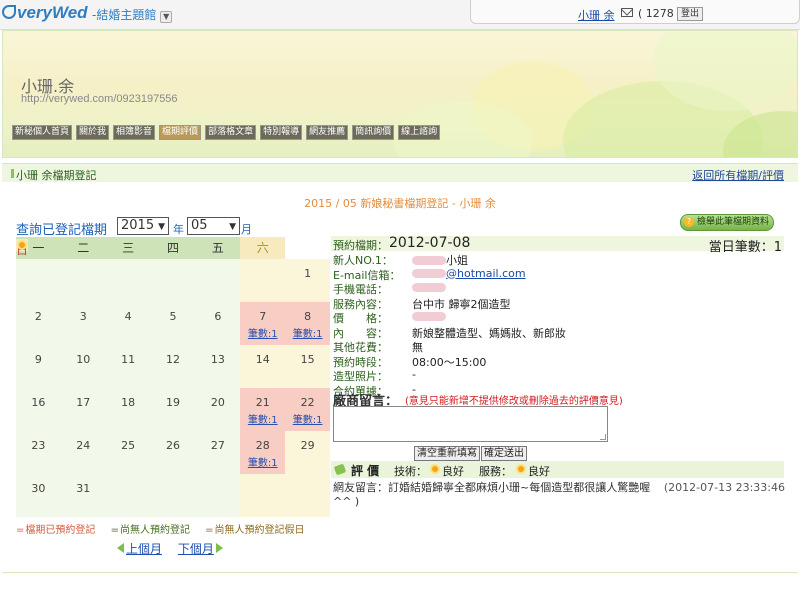 Image resolution: width=800 pixels, height=590 pixels. What do you see at coordinates (469, 273) in the screenshot?
I see `detail-value: @hotmail.com` at bounding box center [469, 273].